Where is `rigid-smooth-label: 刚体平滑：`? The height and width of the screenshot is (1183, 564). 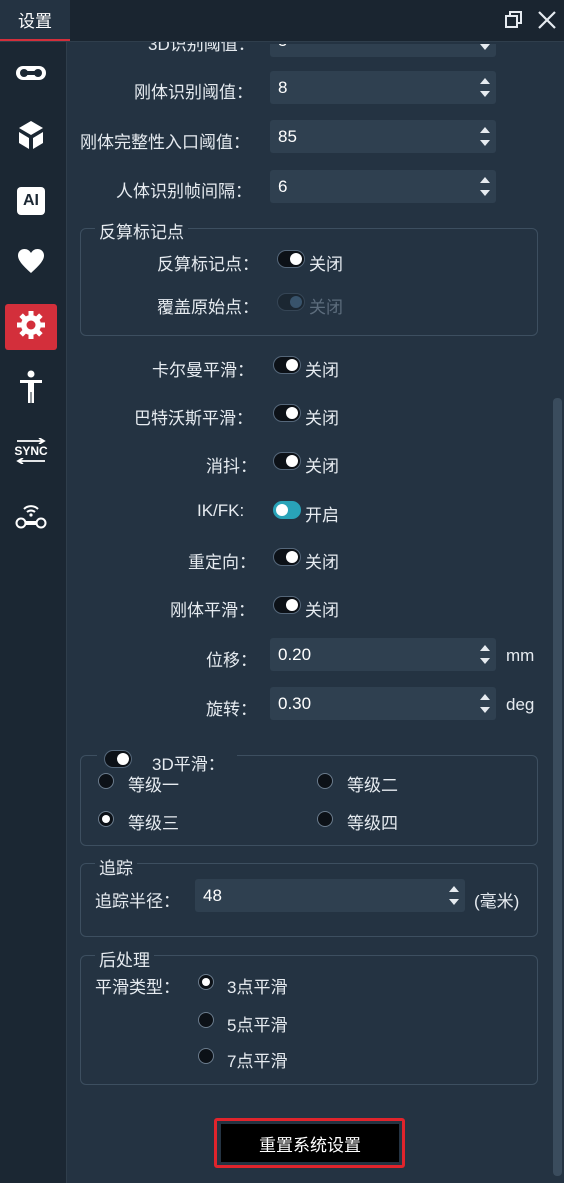
rigid-smooth-label: 刚体平滑： is located at coordinates (212, 610).